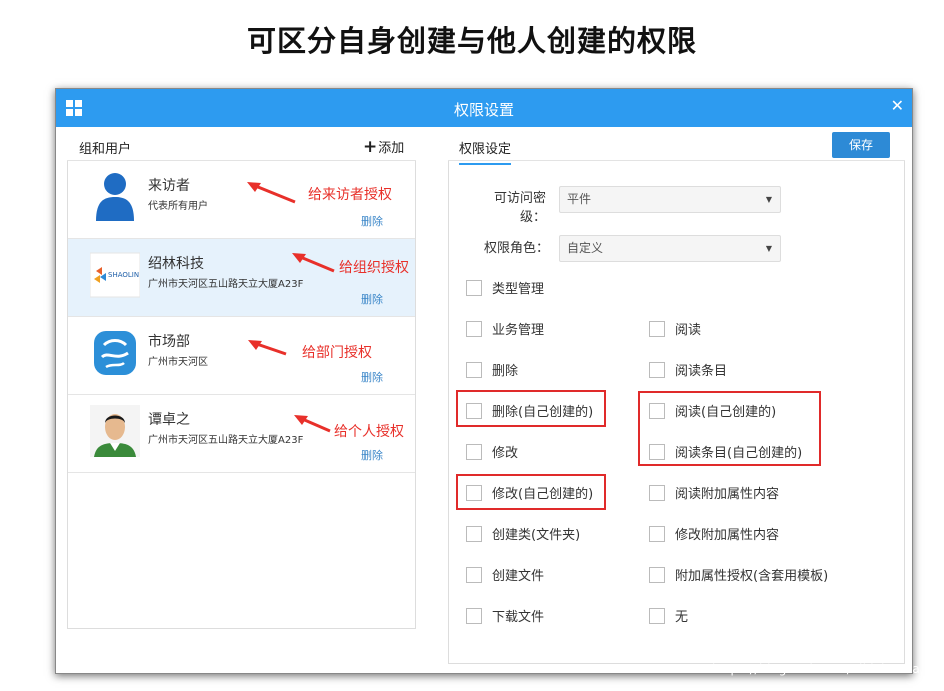 The height and width of the screenshot is (691, 944). What do you see at coordinates (115, 197) in the screenshot?
I see `person-icon` at bounding box center [115, 197].